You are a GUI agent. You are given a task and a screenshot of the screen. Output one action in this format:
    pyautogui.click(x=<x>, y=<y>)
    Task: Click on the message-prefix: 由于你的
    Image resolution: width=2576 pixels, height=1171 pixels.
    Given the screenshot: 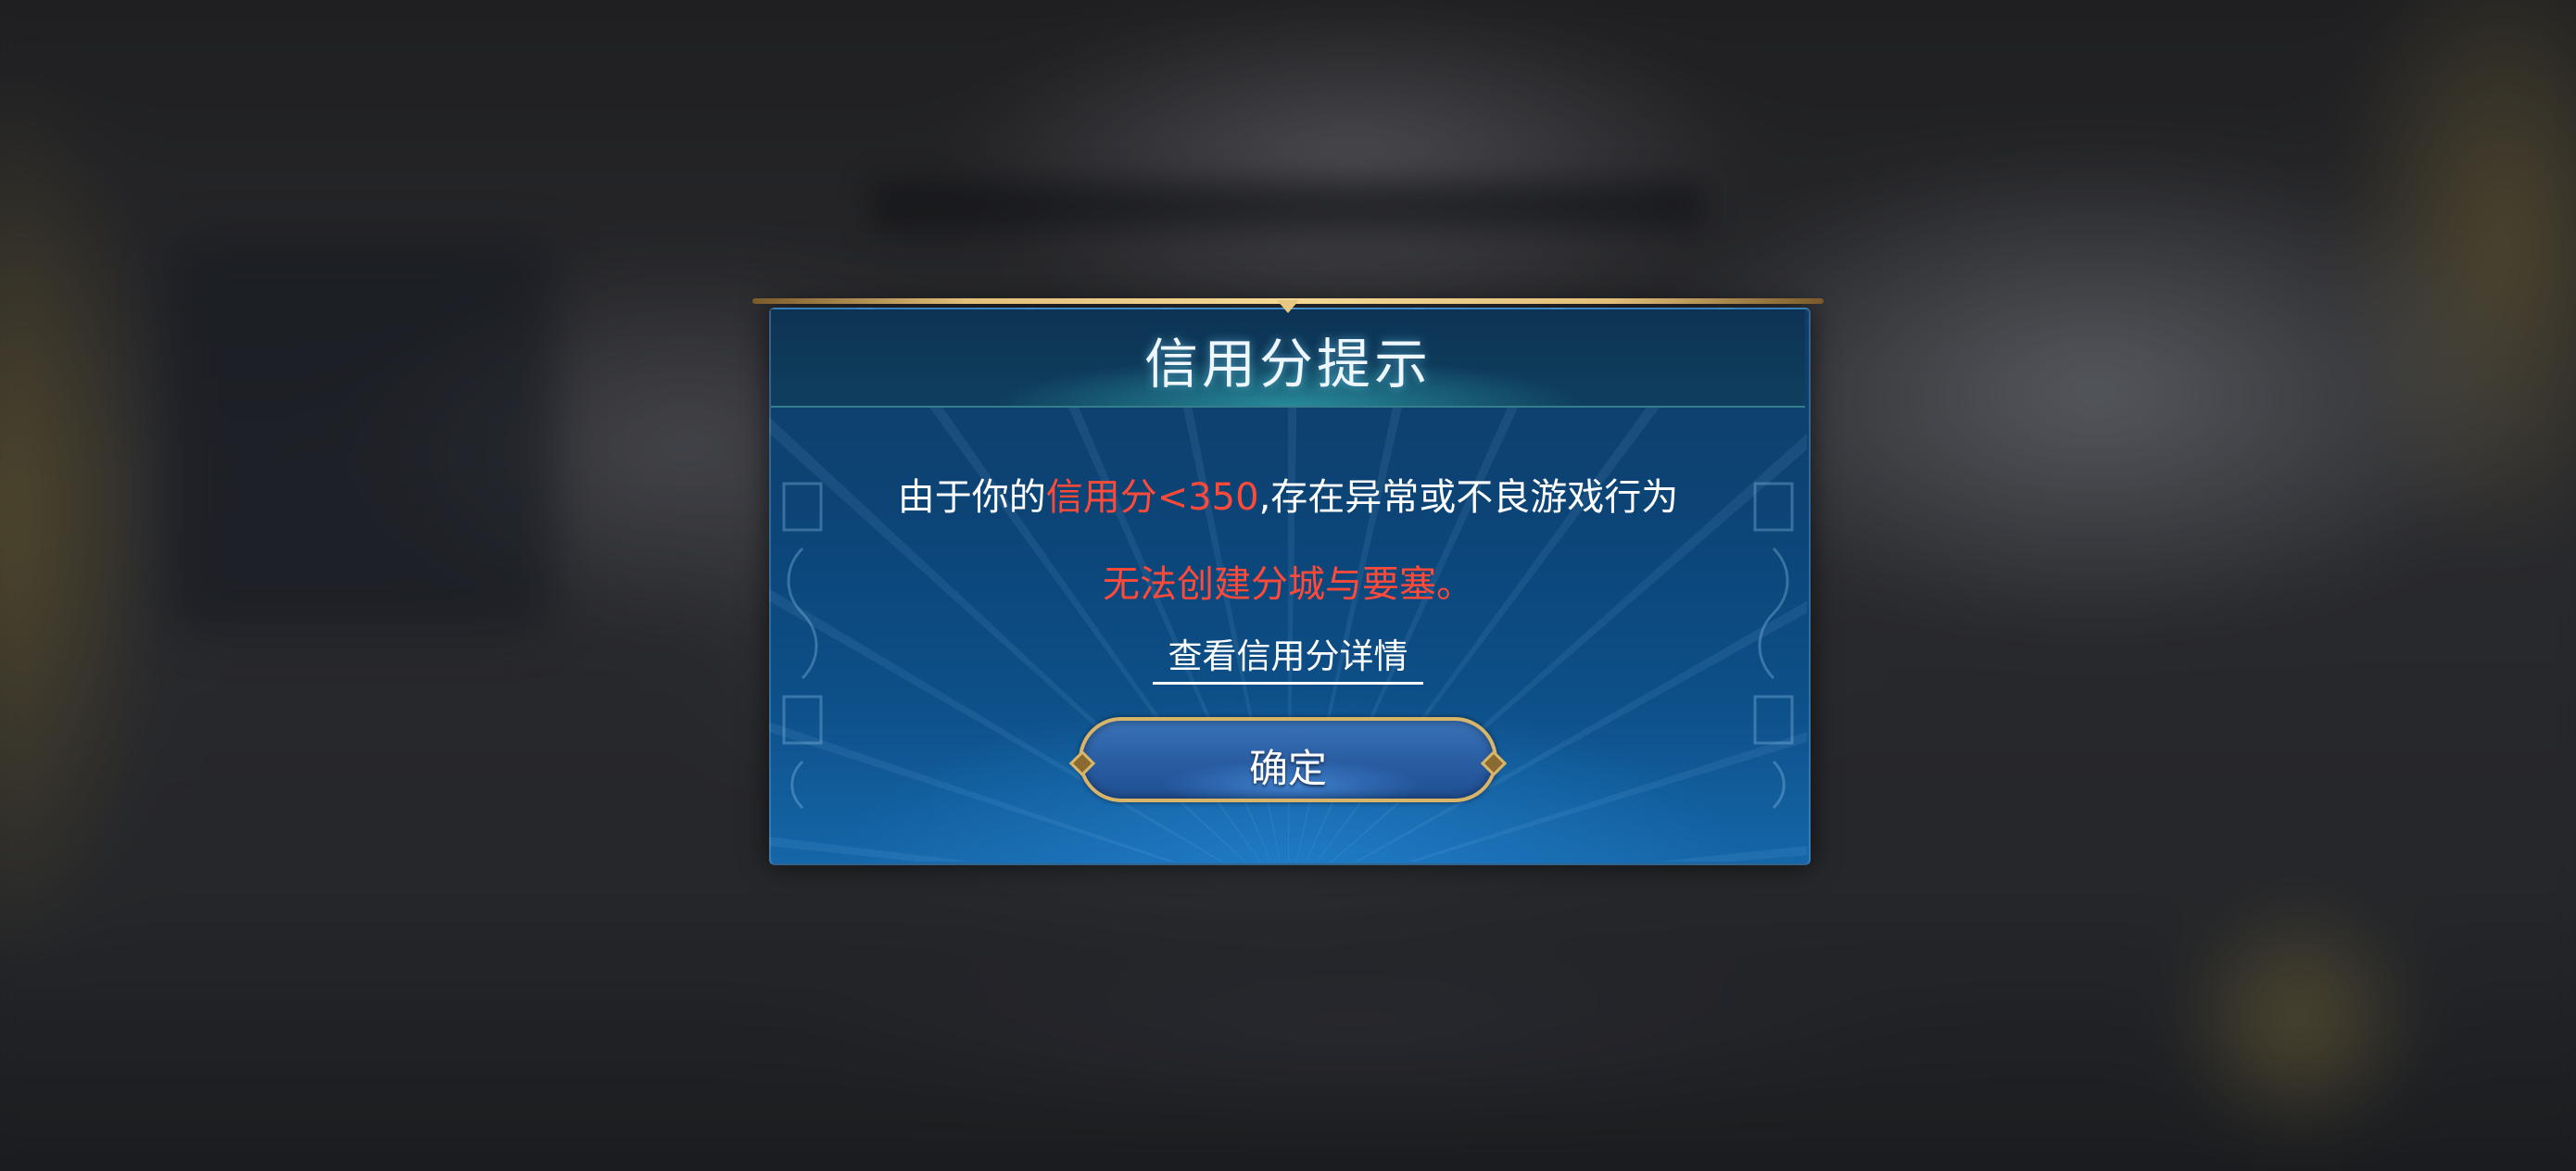 What is the action you would take?
    pyautogui.click(x=971, y=498)
    